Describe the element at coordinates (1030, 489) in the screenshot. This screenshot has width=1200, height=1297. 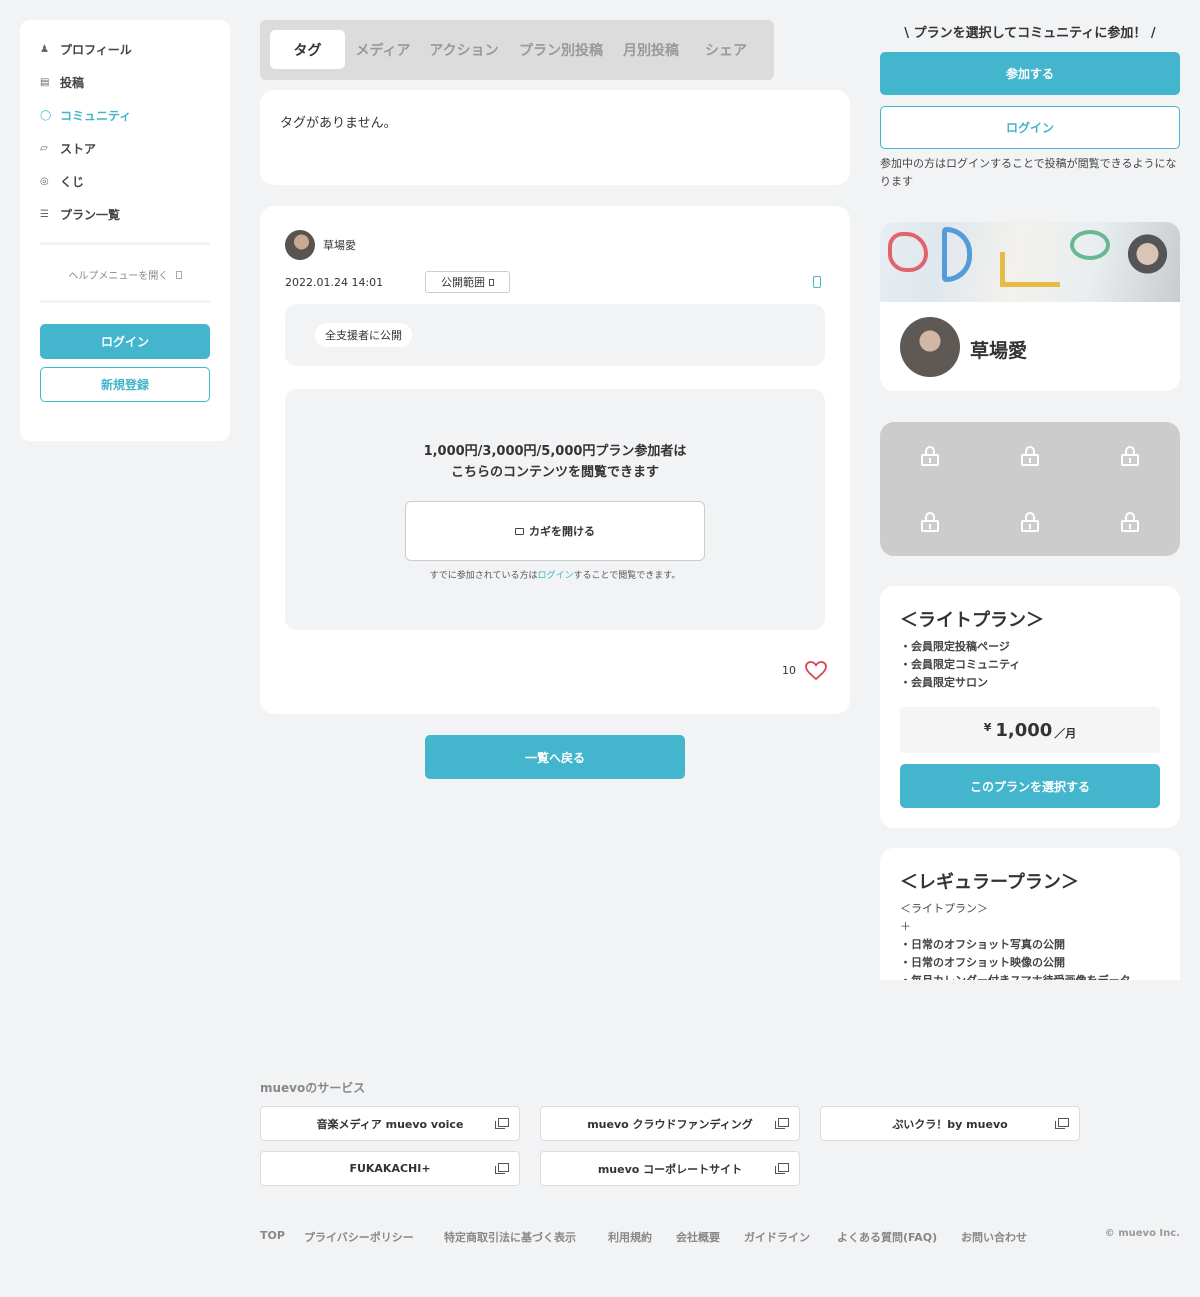
I see `locked-gallery` at that location.